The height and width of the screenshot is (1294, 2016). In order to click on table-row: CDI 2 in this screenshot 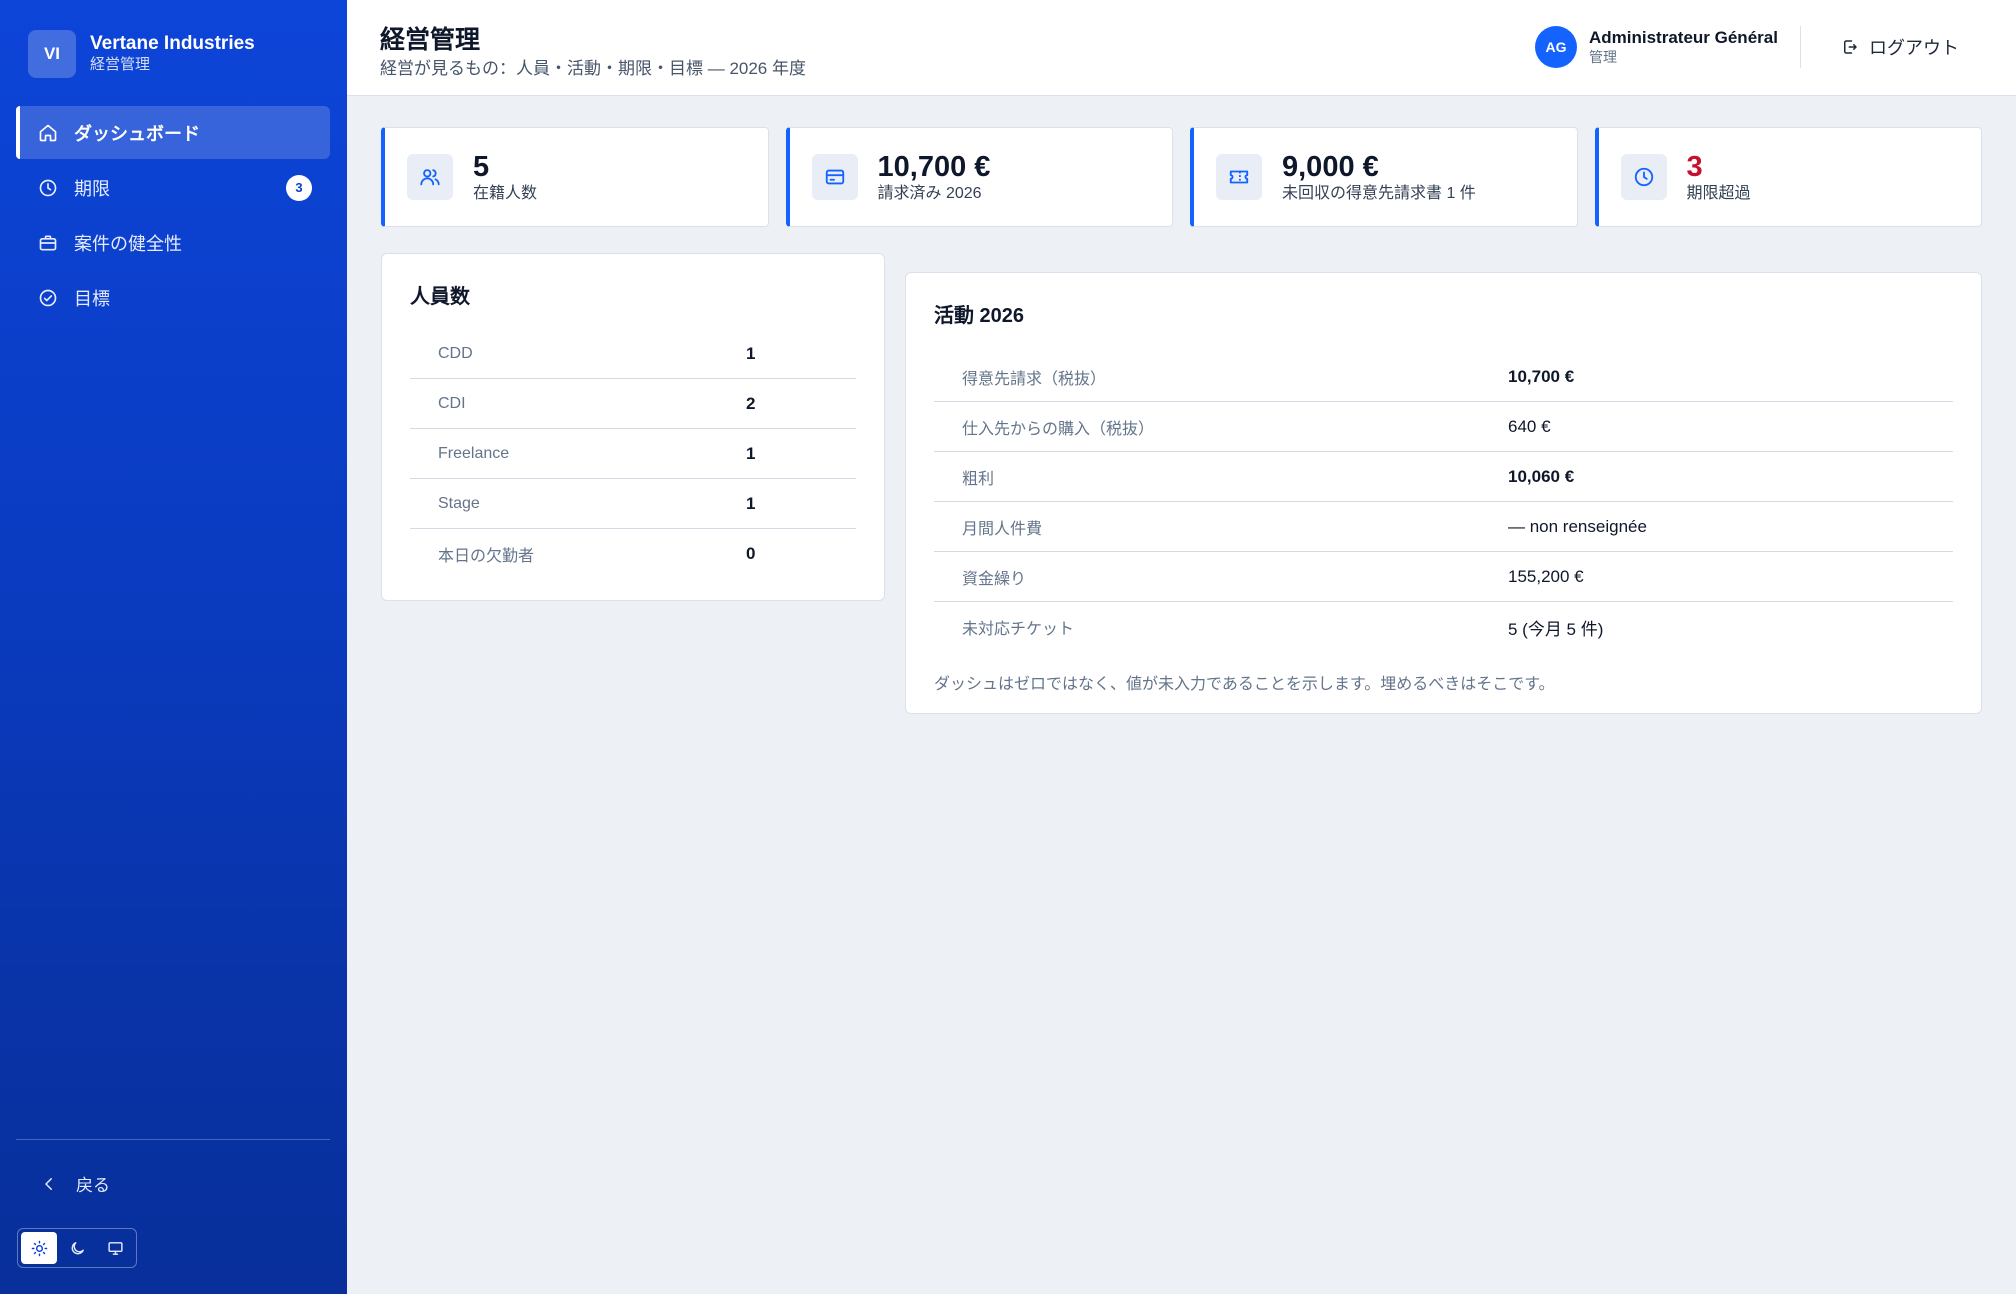, I will do `click(633, 404)`.